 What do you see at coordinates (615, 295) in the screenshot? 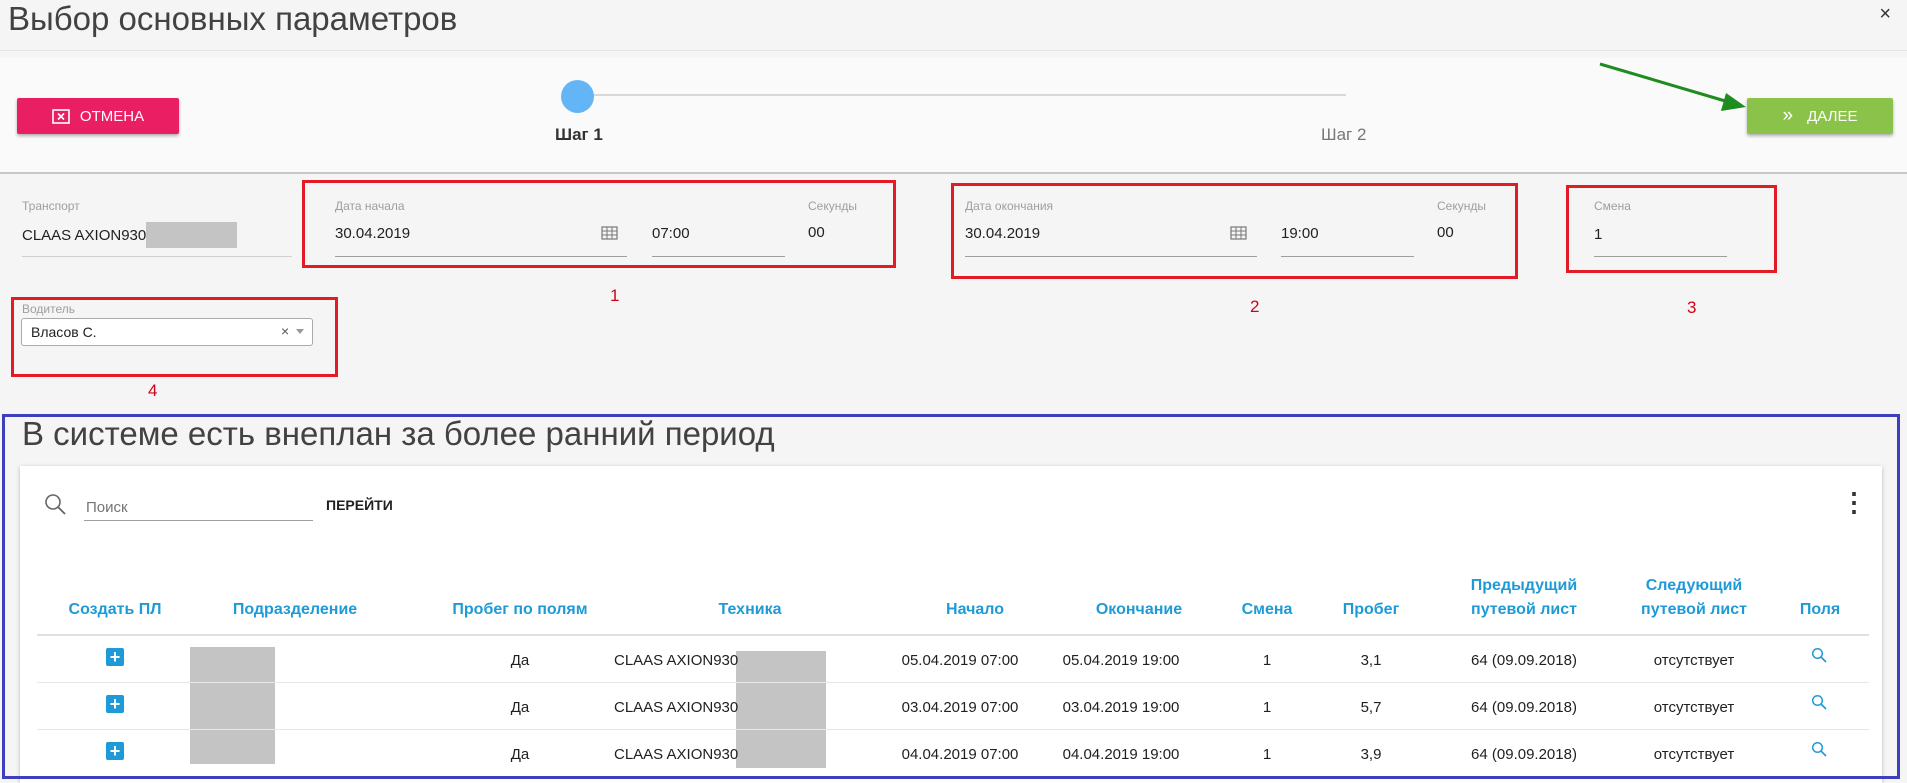
I see `annotation-number-1: 1` at bounding box center [615, 295].